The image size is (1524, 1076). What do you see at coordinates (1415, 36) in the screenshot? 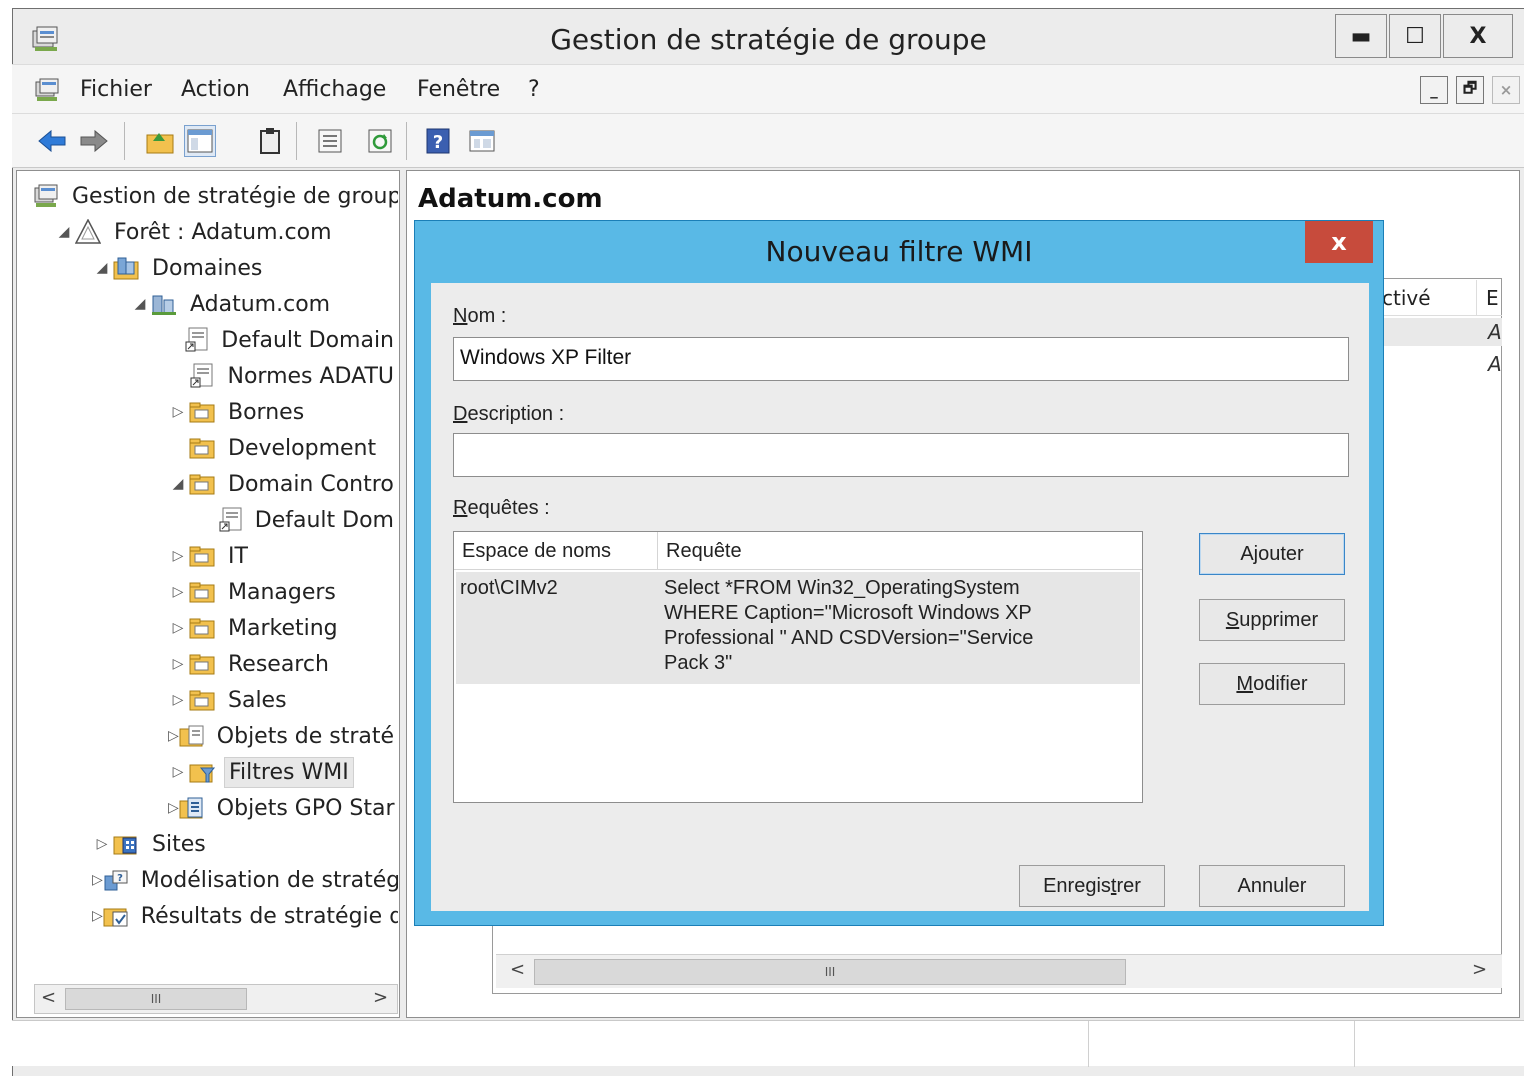
I see `maximize-button: ☐` at bounding box center [1415, 36].